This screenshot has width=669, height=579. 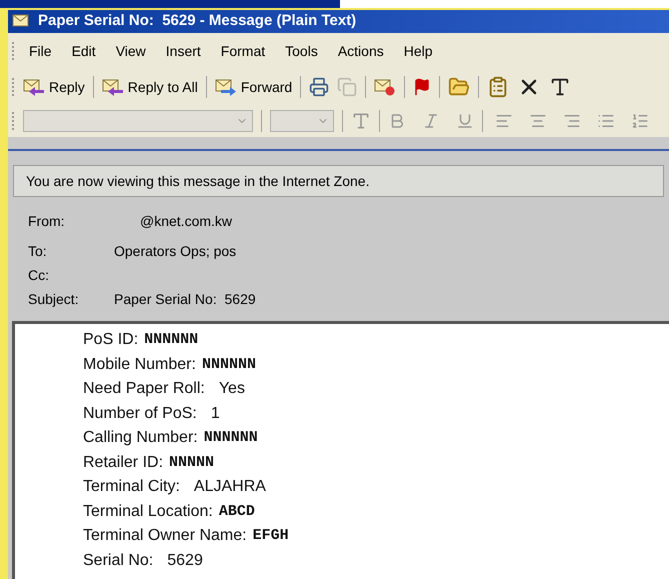 What do you see at coordinates (236, 512) in the screenshot?
I see `field-value: ABCD` at bounding box center [236, 512].